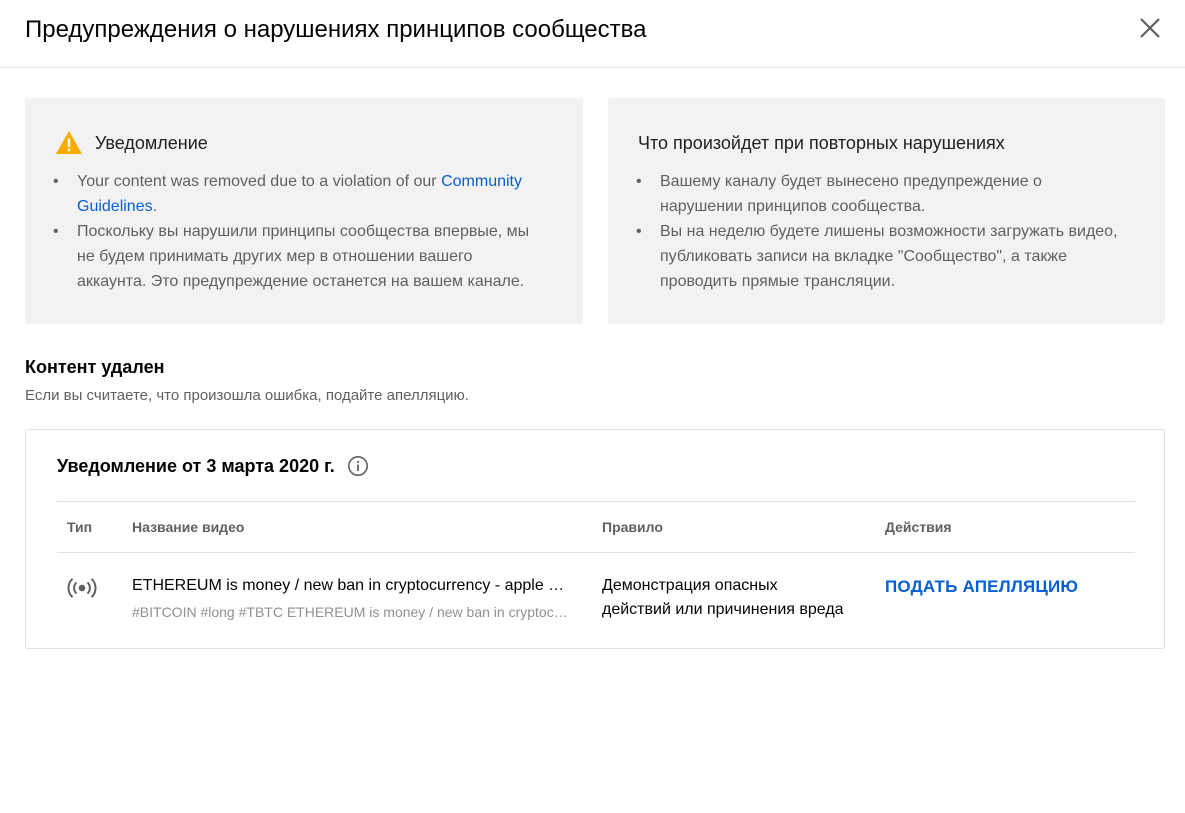 The width and height of the screenshot is (1185, 813). I want to click on repeat-text: нарушении принципов сообщества., so click(793, 206).